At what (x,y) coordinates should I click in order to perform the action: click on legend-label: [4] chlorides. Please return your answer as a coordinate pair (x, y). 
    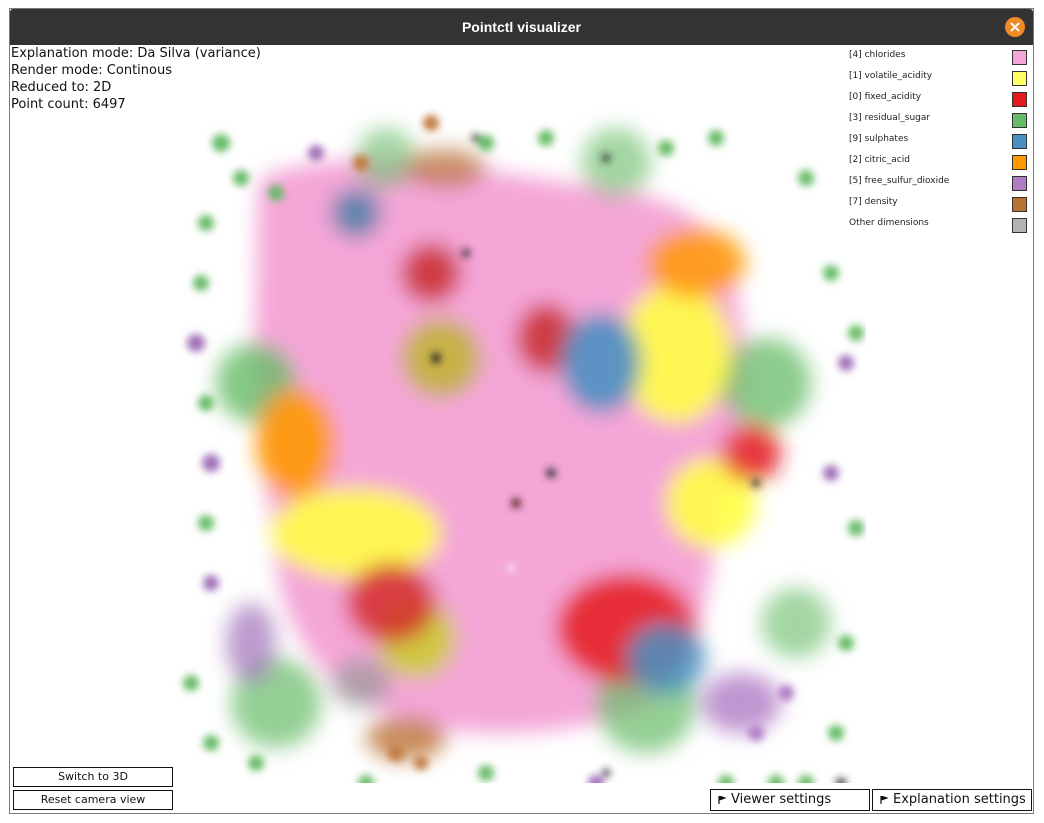
    Looking at the image, I should click on (877, 55).